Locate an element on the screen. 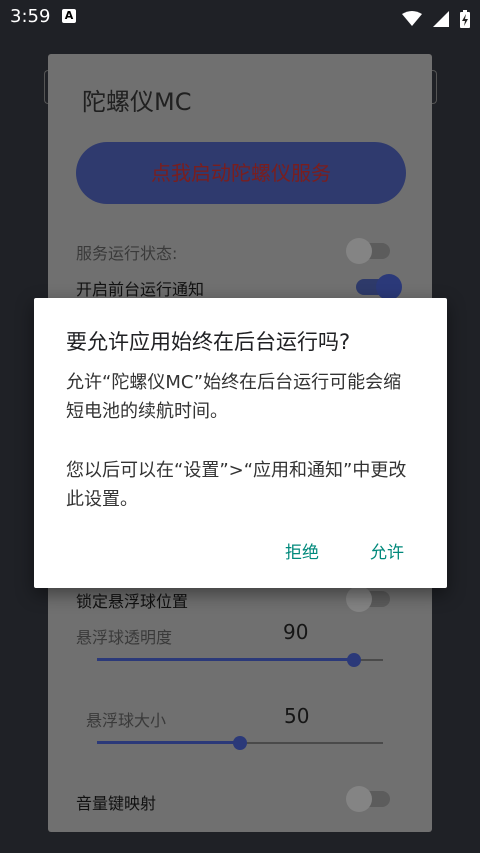  deny-button: 拒绝 is located at coordinates (302, 550).